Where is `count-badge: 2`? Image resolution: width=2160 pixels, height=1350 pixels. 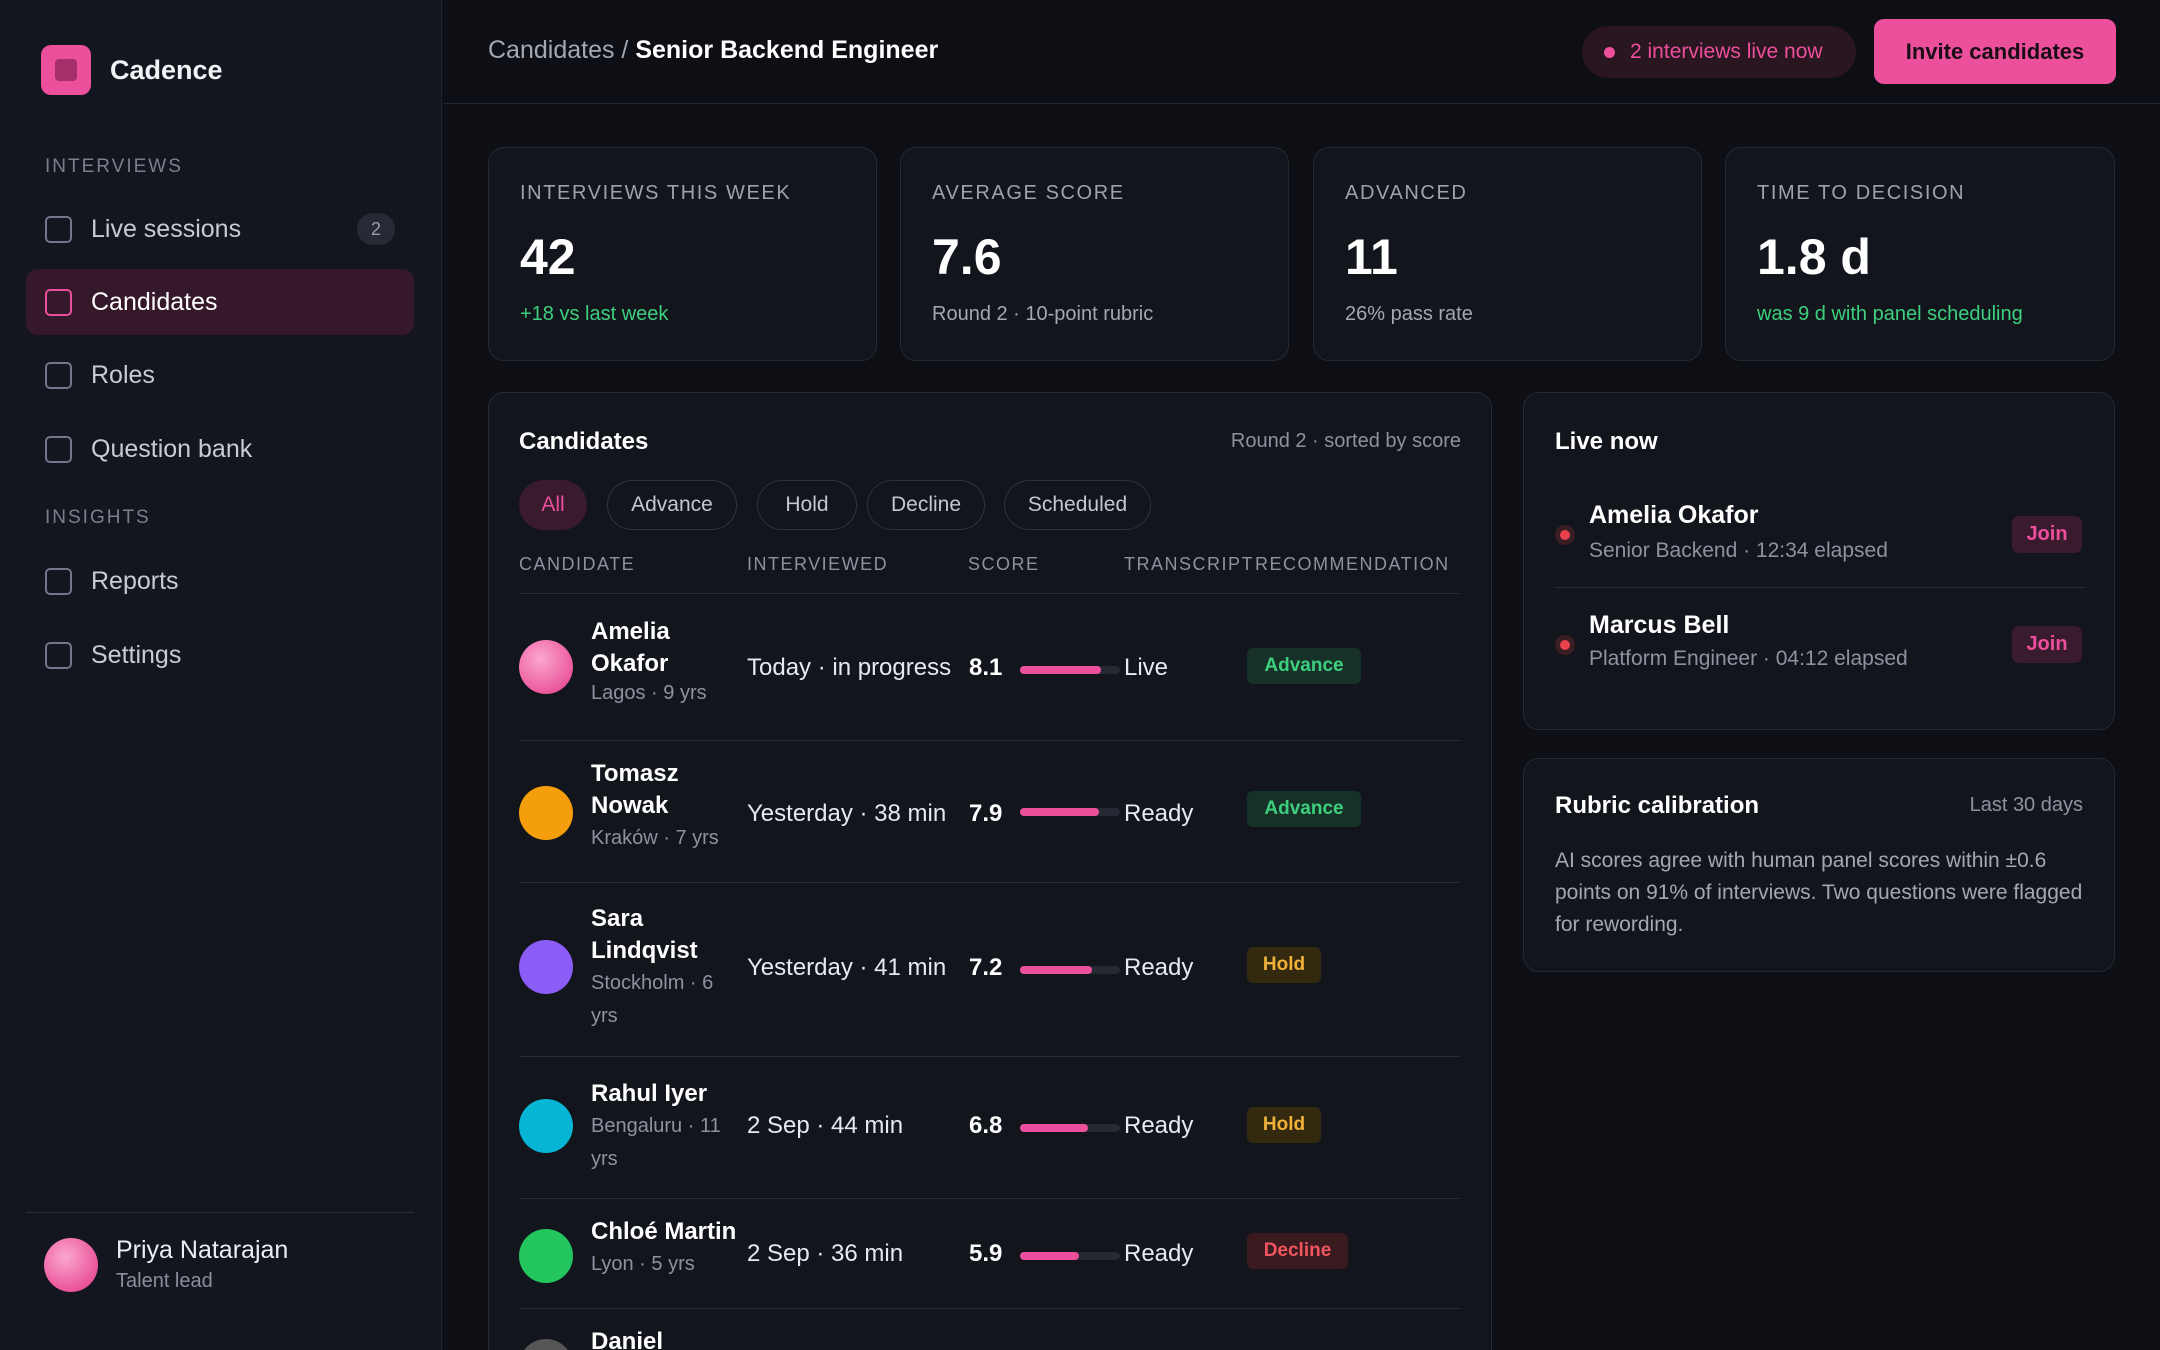 count-badge: 2 is located at coordinates (376, 229).